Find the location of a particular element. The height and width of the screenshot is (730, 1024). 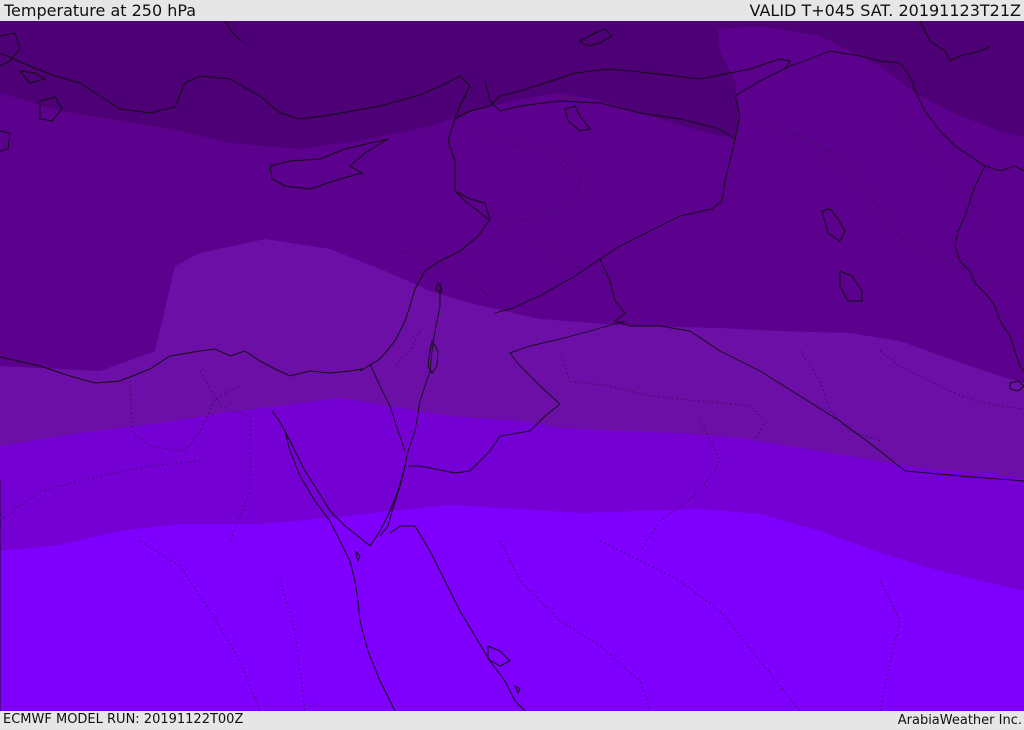

valid-time: VALID T+045 SAT. 20191123T21Z is located at coordinates (885, 10).